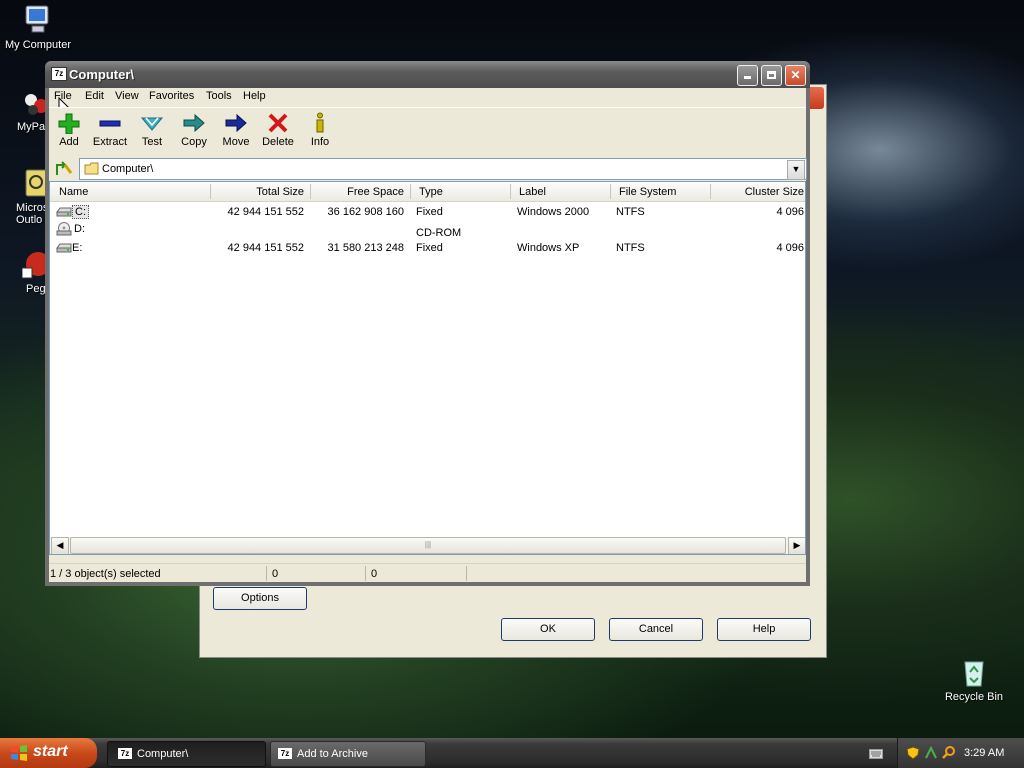 The width and height of the screenshot is (1024, 768). What do you see at coordinates (365, 248) in the screenshot?
I see `free-space: 31 580 213 248` at bounding box center [365, 248].